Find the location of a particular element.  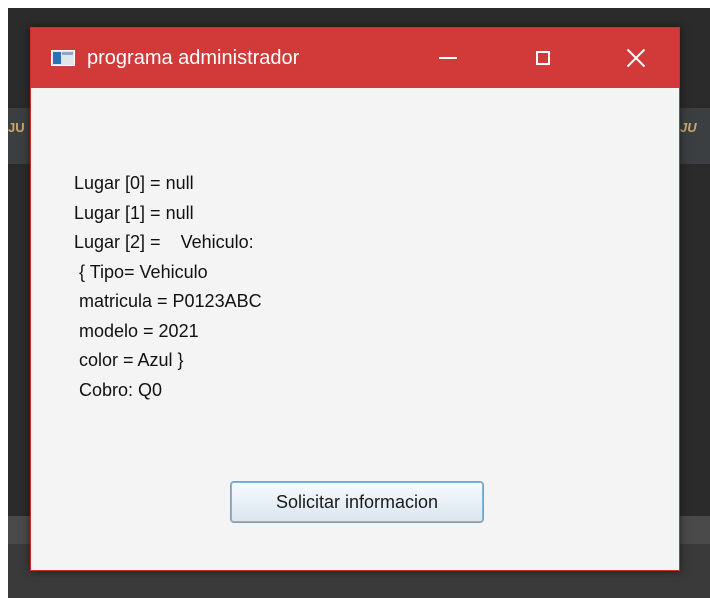

maximize-button is located at coordinates (543, 58).